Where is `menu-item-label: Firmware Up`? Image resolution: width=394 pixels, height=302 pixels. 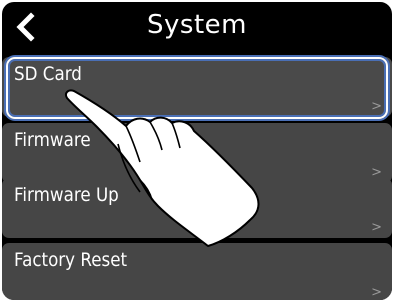
menu-item-label: Firmware Up is located at coordinates (66, 195).